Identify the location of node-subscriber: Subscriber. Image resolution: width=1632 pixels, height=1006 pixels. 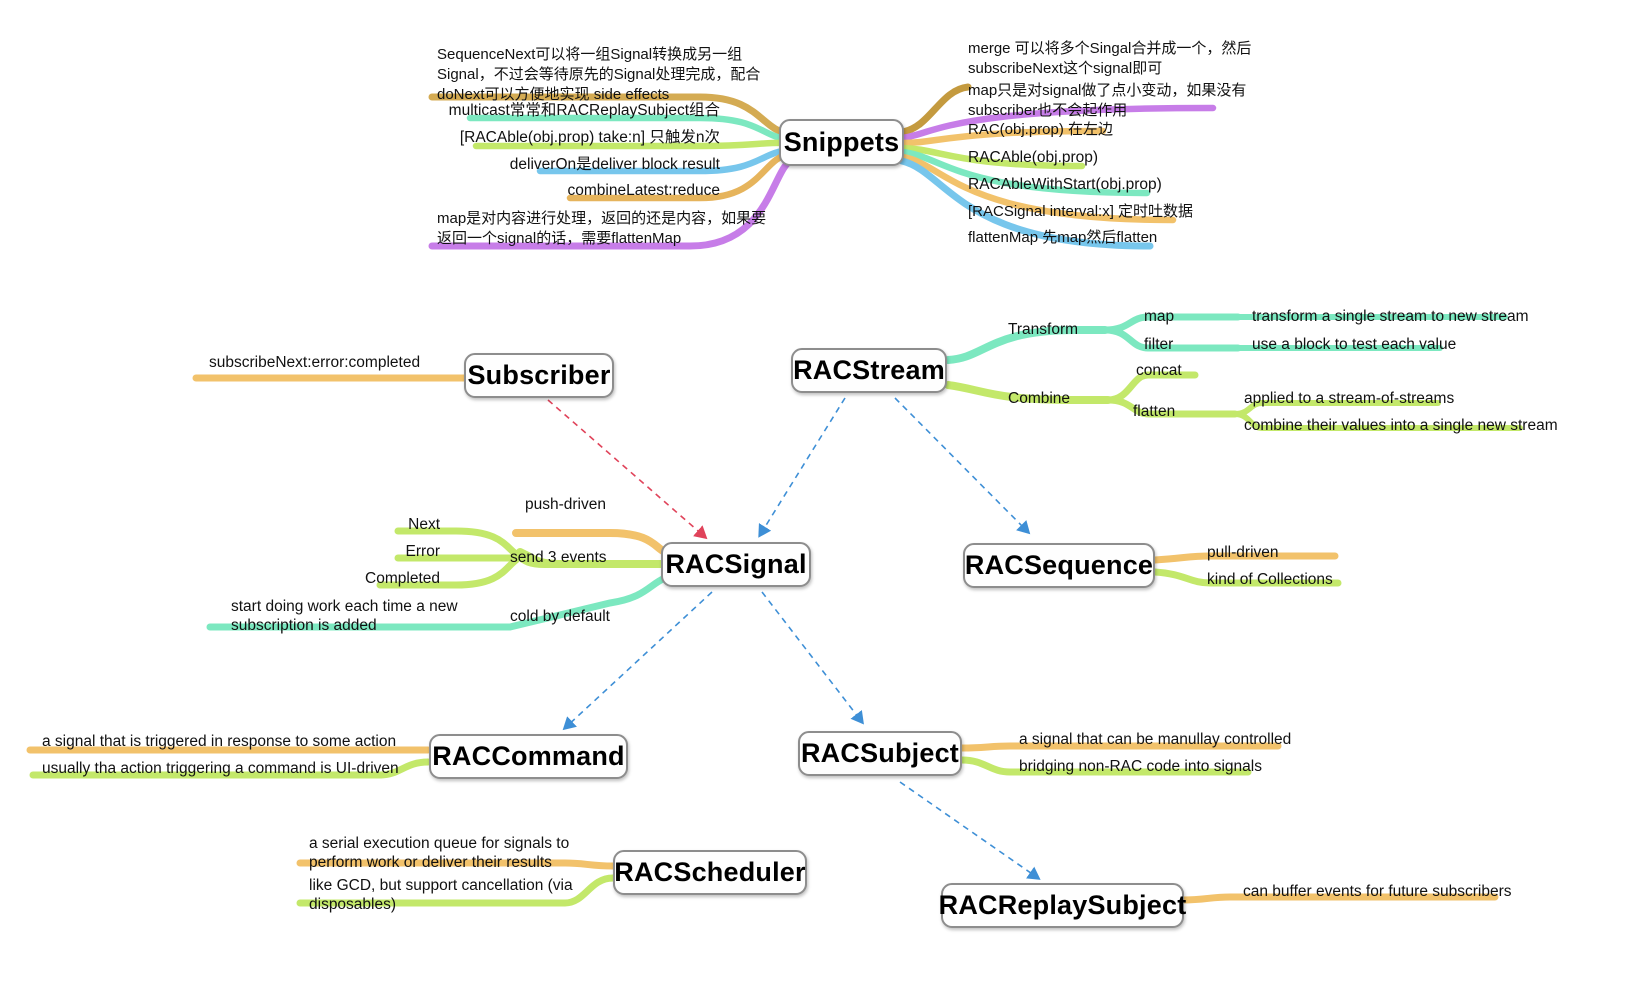
(539, 375).